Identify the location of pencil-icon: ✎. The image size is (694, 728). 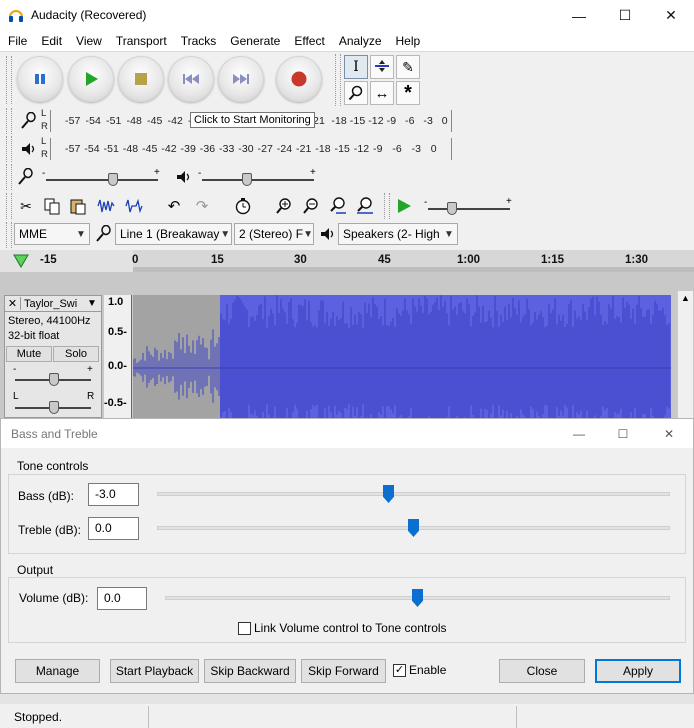
(408, 66).